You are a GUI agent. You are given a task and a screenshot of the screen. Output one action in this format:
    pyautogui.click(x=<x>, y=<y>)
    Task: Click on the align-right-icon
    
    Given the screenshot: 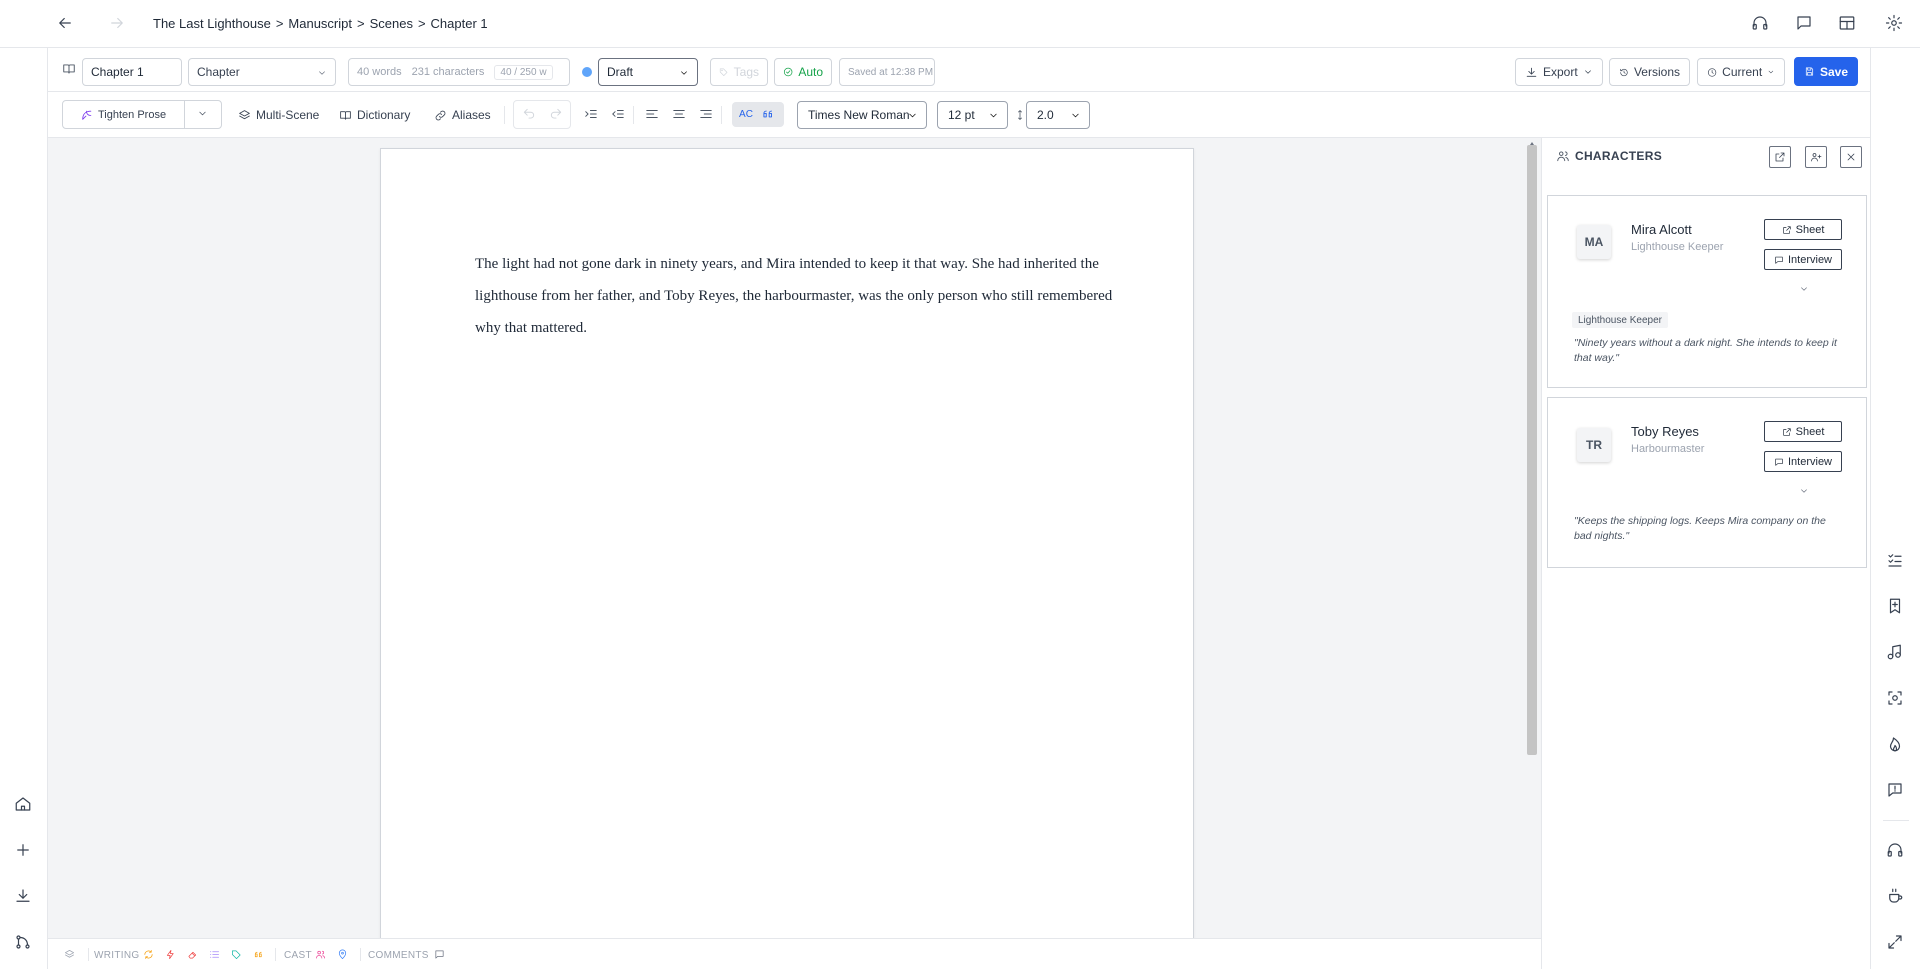 What is the action you would take?
    pyautogui.click(x=707, y=115)
    